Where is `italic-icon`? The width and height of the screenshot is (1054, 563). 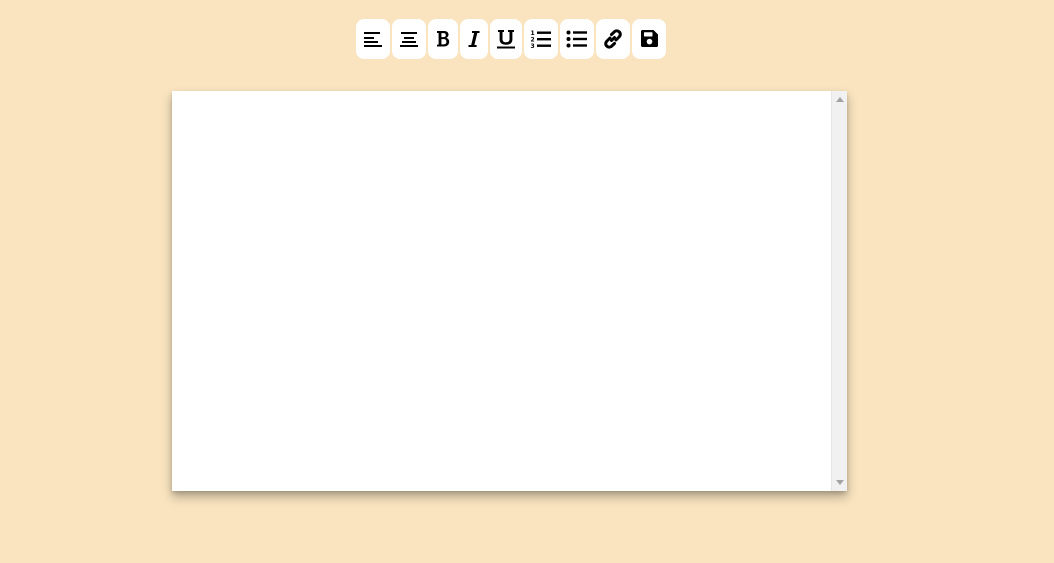 italic-icon is located at coordinates (474, 39).